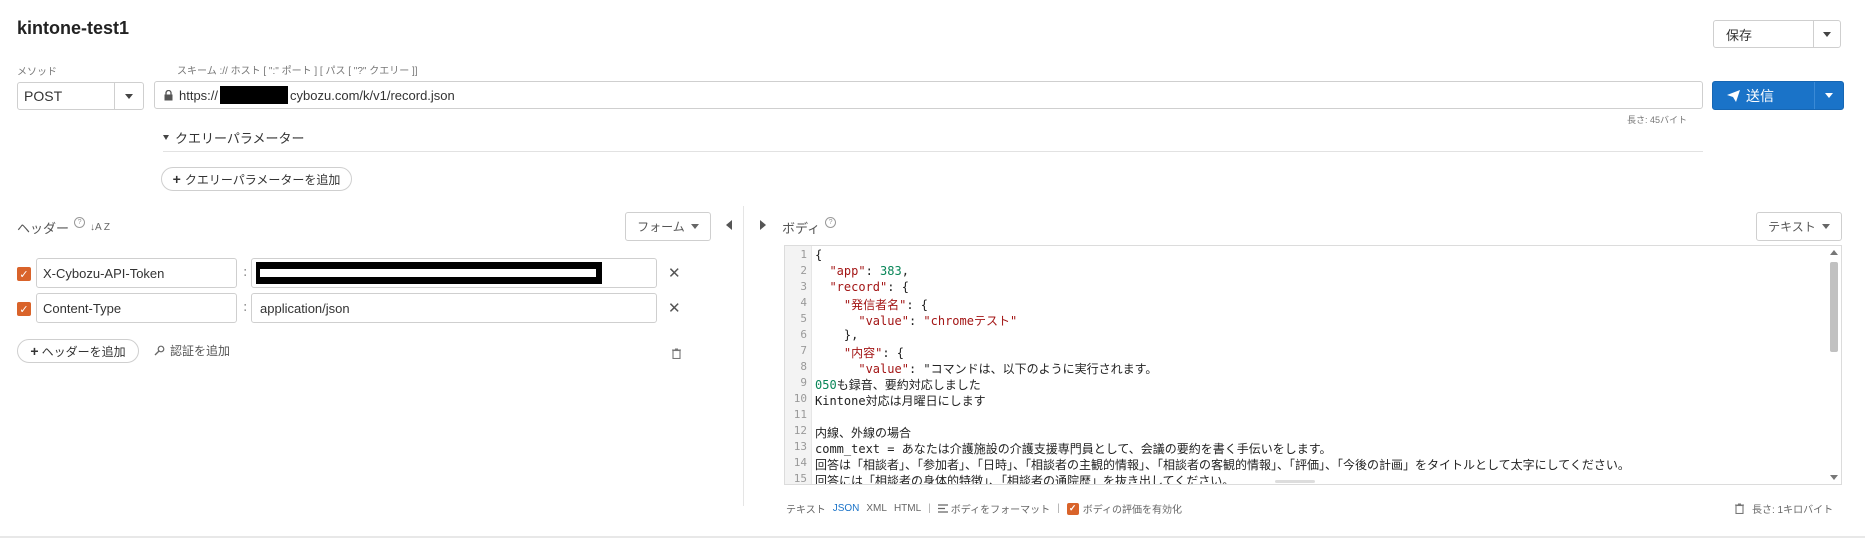 The image size is (1865, 540). I want to click on headers-heading: ヘッダー ? ↓A Z, so click(63, 227).